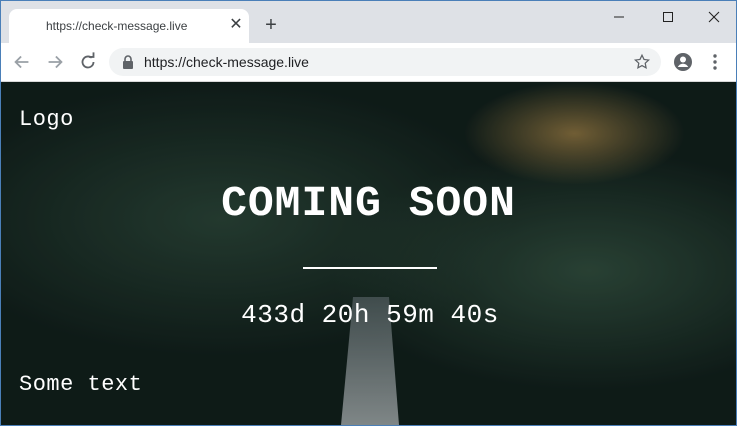 The width and height of the screenshot is (737, 426). What do you see at coordinates (683, 62) in the screenshot?
I see `profile-icon` at bounding box center [683, 62].